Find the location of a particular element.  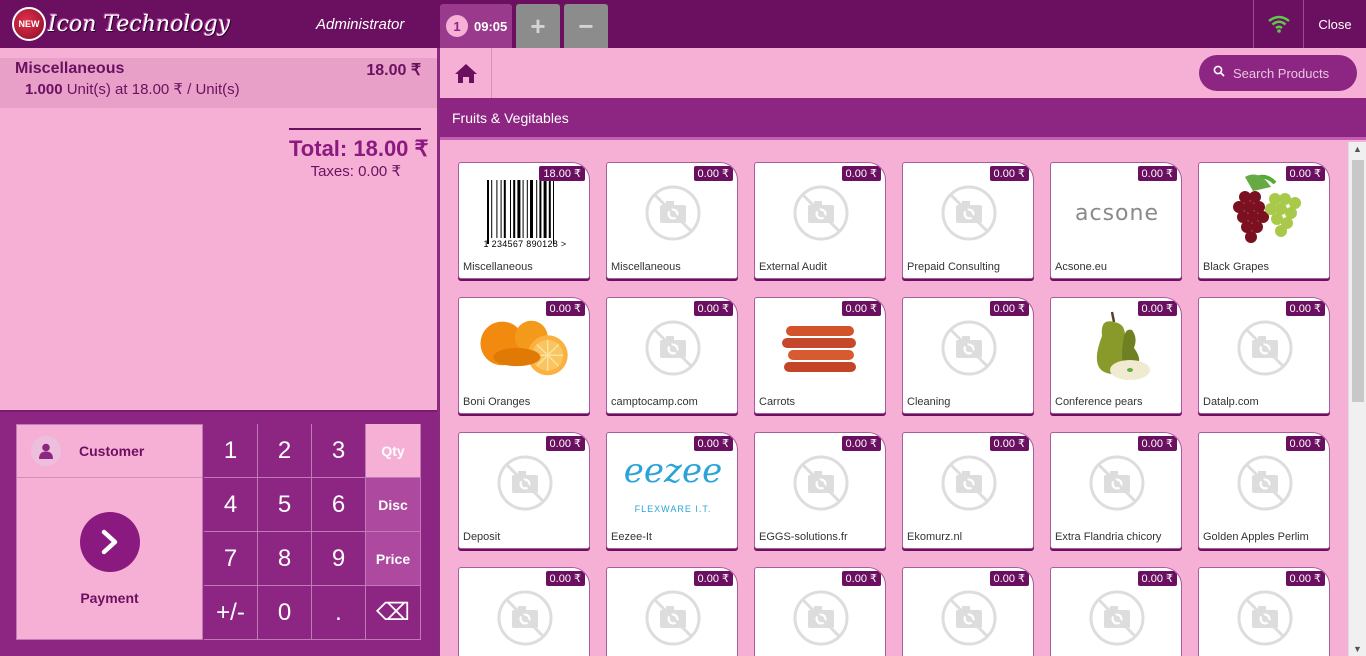

barcode-number: 1 234567 890128 > is located at coordinates (525, 244).